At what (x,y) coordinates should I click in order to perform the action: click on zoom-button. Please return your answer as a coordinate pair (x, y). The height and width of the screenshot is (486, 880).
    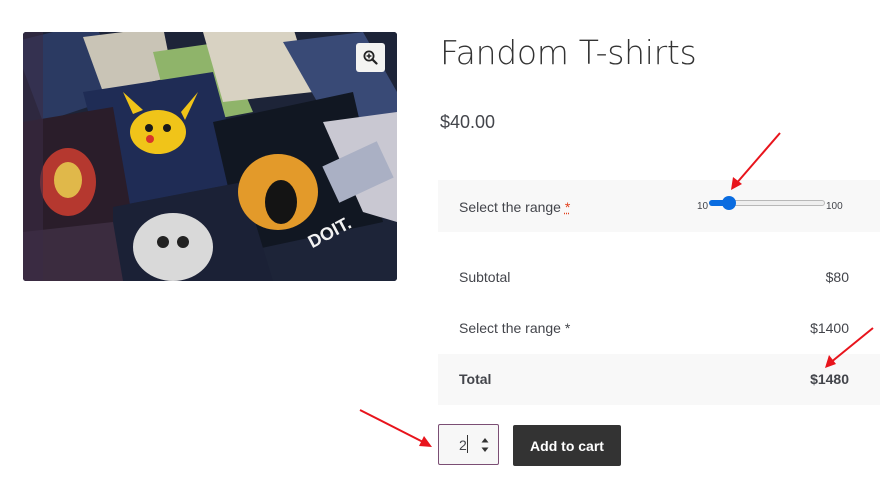
    Looking at the image, I should click on (370, 57).